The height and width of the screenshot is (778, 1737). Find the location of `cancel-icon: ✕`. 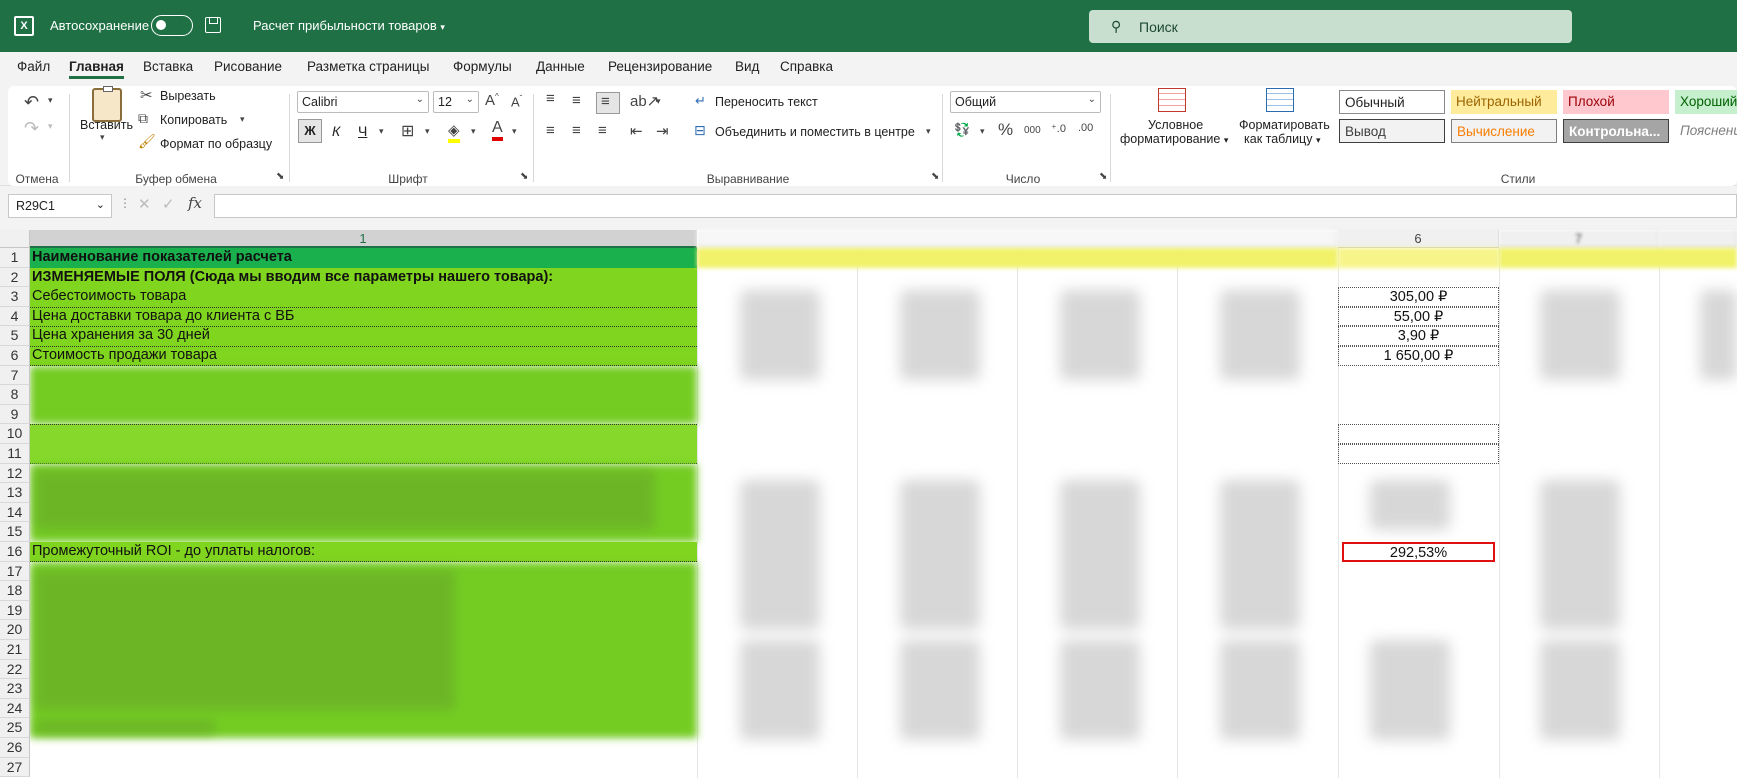

cancel-icon: ✕ is located at coordinates (144, 204).